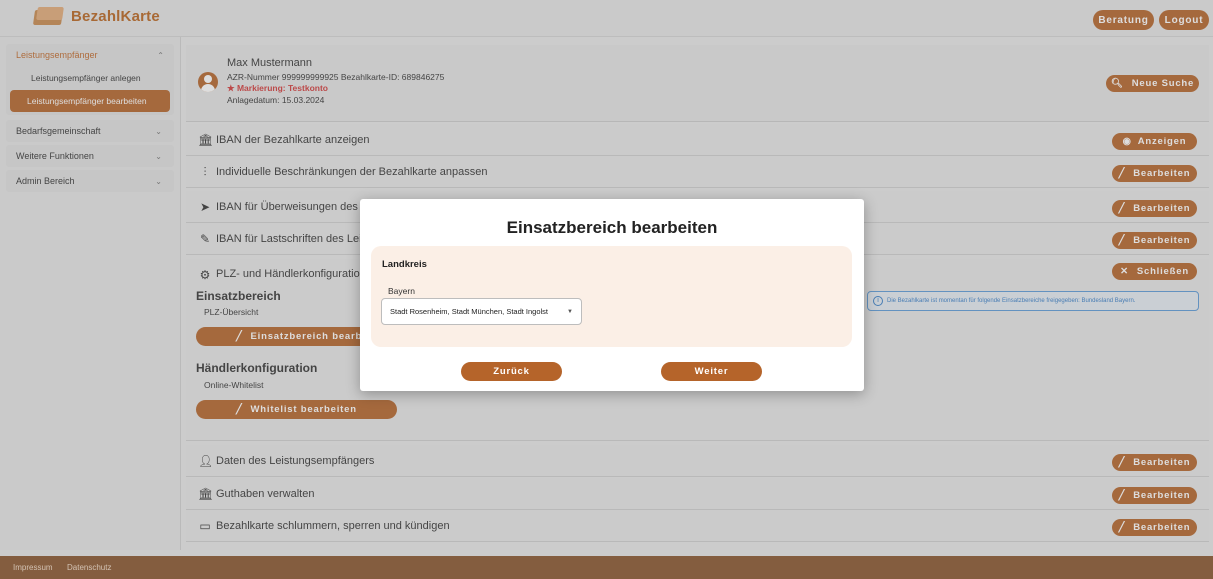  Describe the element at coordinates (711, 371) in the screenshot. I see `next-button: Weiter` at that location.